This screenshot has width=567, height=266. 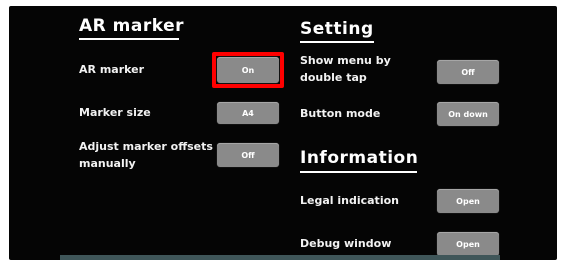 What do you see at coordinates (146, 155) in the screenshot?
I see `adjust-marker-offsets-label: Adjust marker offsets manually` at bounding box center [146, 155].